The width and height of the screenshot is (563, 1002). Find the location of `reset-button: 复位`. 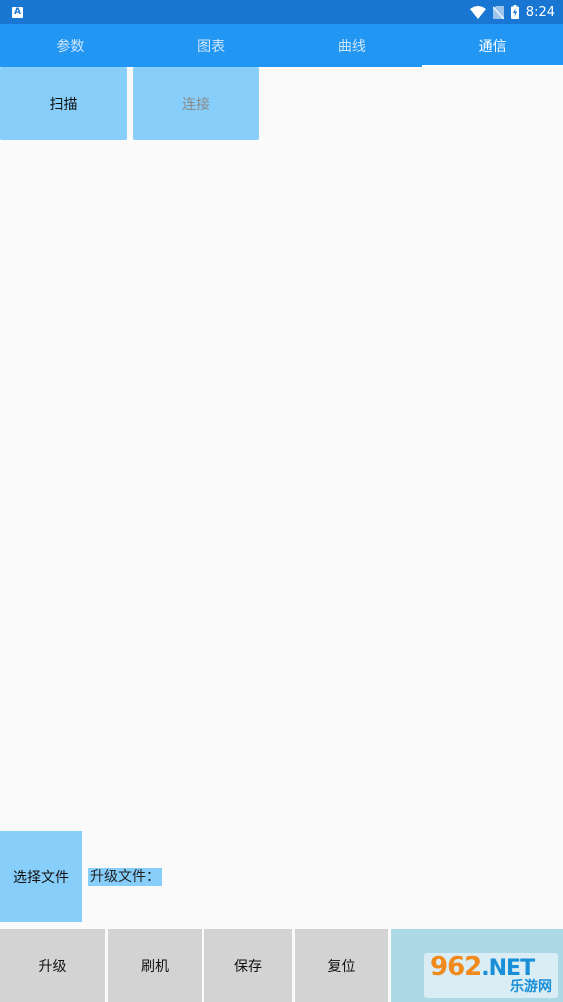

reset-button: 复位 is located at coordinates (341, 965).